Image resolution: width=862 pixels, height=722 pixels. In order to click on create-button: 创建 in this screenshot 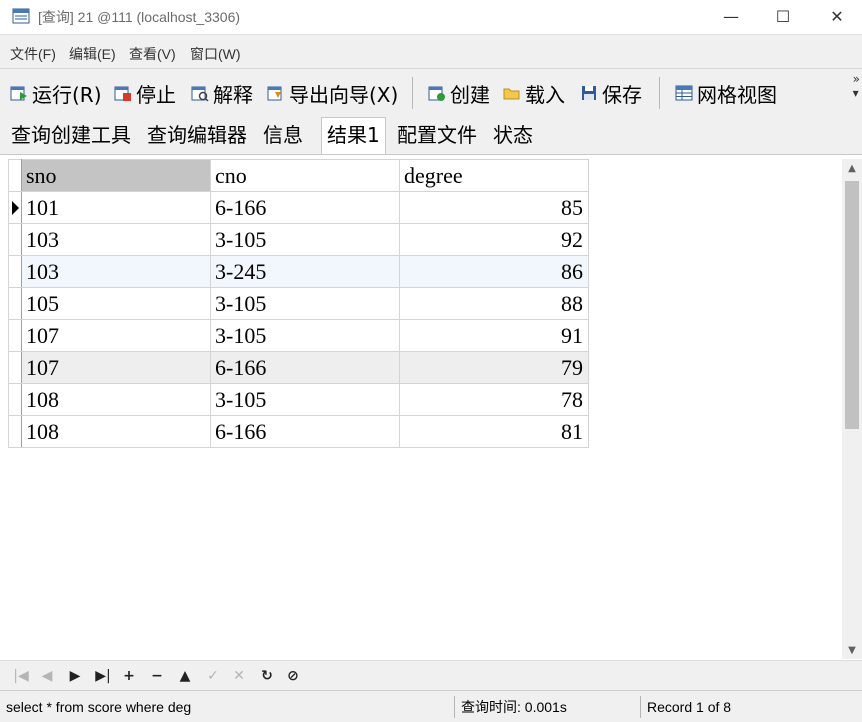, I will do `click(459, 93)`.